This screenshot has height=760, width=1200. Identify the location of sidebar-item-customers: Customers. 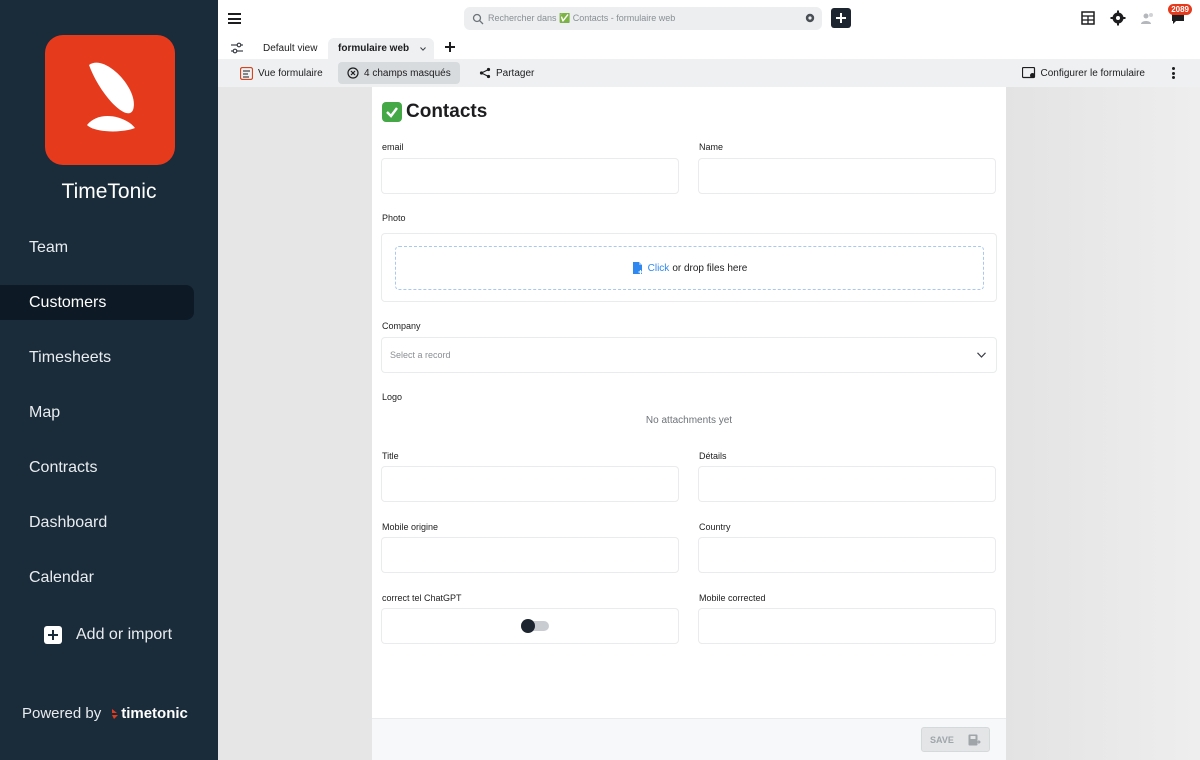
(97, 302).